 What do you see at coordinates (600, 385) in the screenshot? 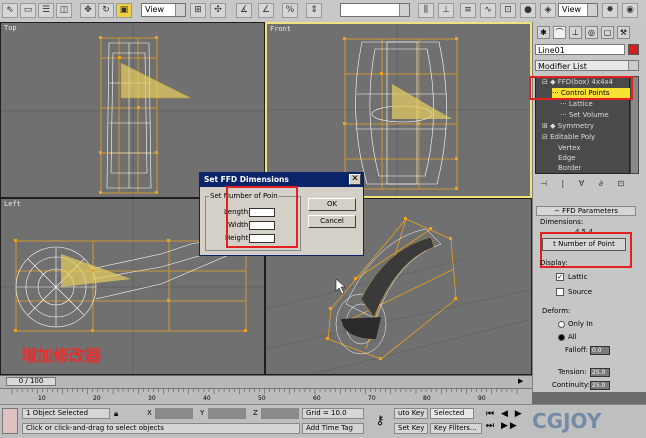
I see `continuity-spinner: 25.0` at bounding box center [600, 385].